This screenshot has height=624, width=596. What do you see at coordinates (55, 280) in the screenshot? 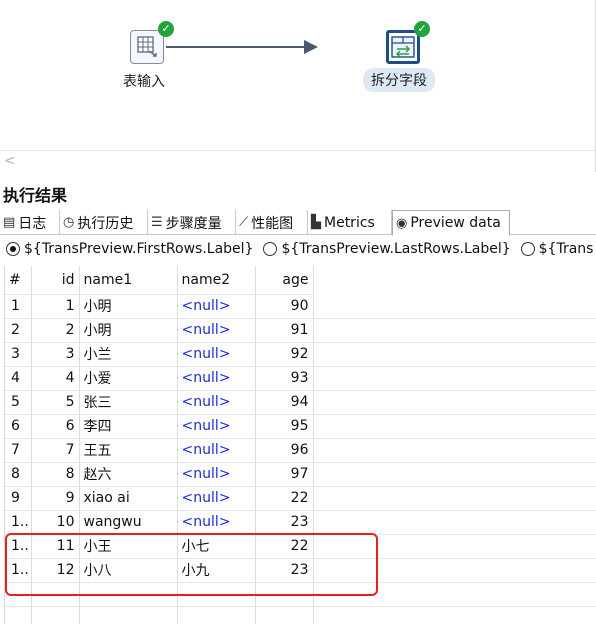
I see `column-header-id: id` at bounding box center [55, 280].